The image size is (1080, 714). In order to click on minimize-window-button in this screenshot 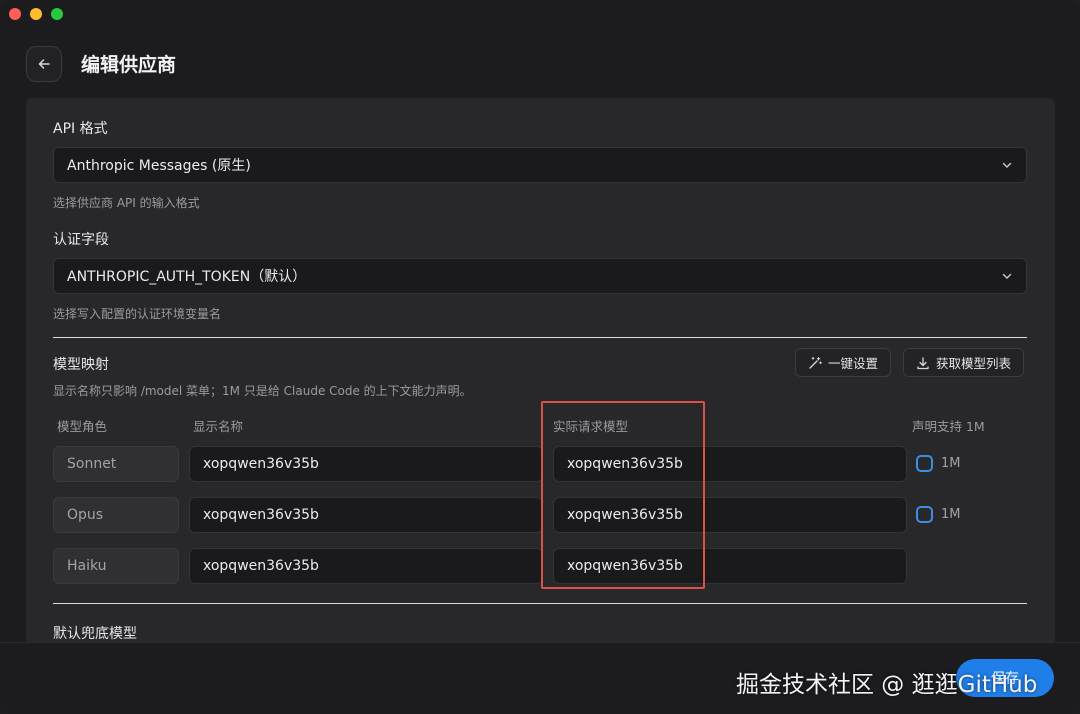, I will do `click(36, 14)`.